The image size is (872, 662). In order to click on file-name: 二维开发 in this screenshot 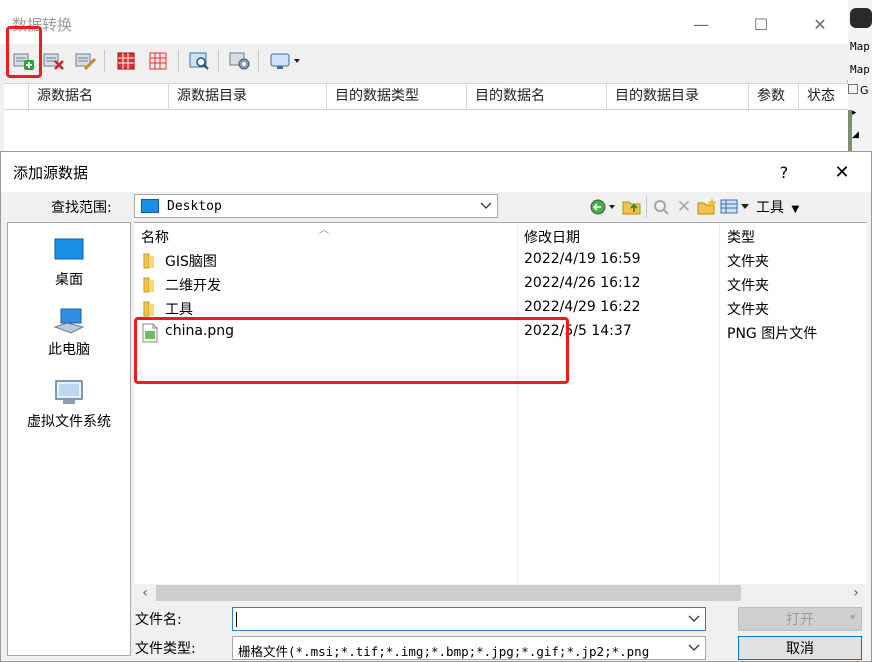, I will do `click(193, 286)`.